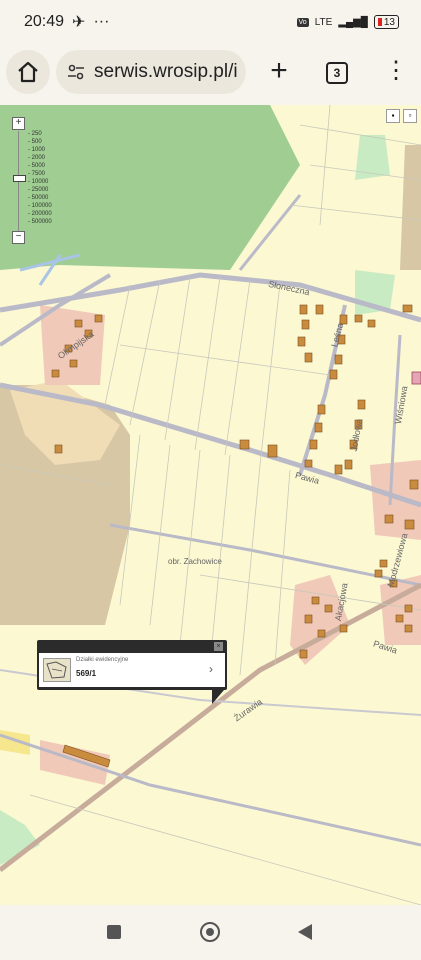  What do you see at coordinates (36, 158) in the screenshot?
I see `zoom-scale-label: - 2000` at bounding box center [36, 158].